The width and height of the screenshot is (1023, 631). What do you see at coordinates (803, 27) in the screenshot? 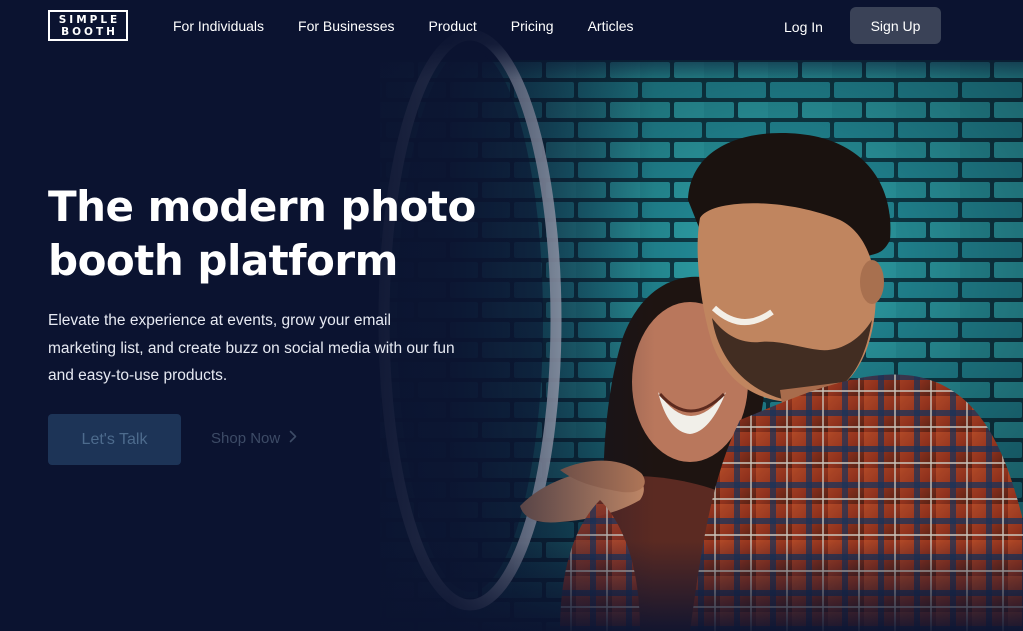
I see `login-link: Log In` at bounding box center [803, 27].